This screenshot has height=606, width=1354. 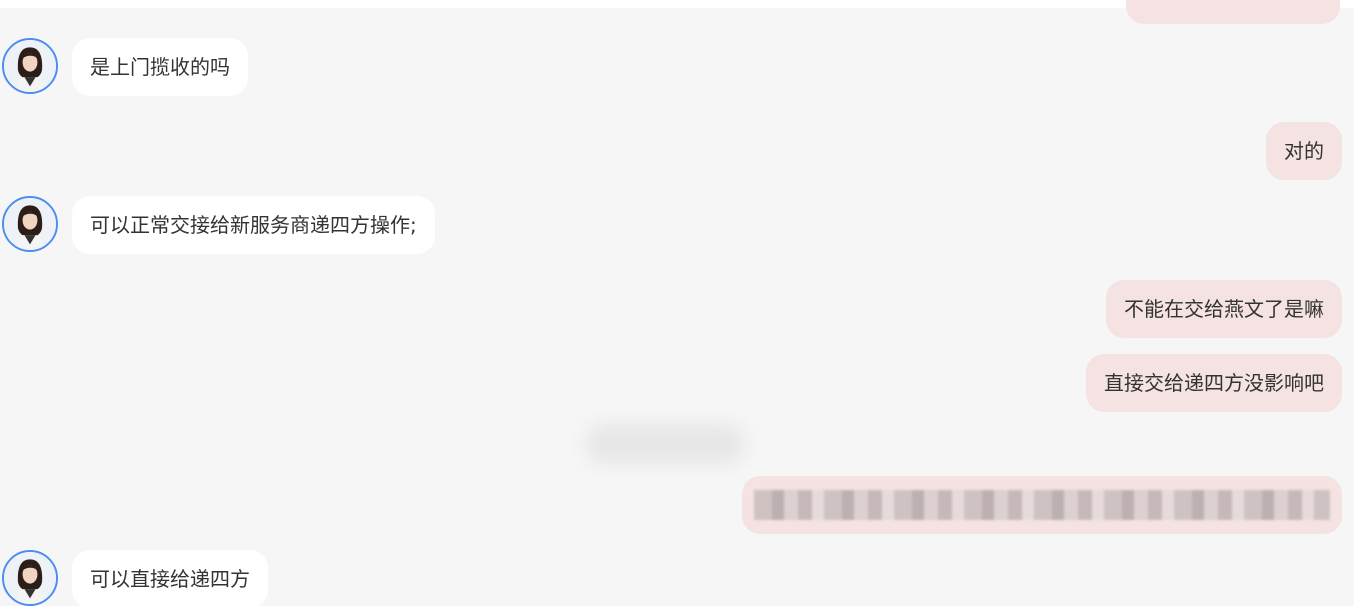 I want to click on message-bubble-incoming: 可以直接给递四方, so click(x=170, y=578).